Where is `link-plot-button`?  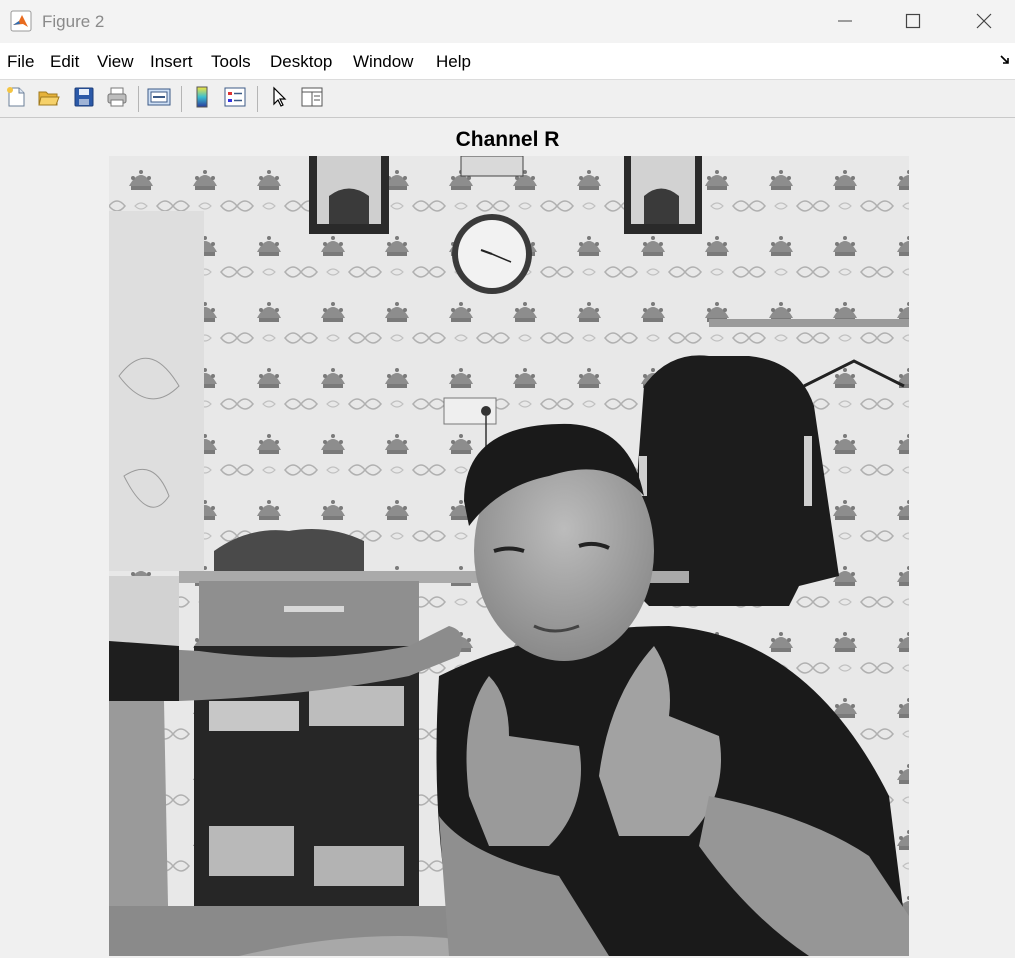
link-plot-button is located at coordinates (159, 97).